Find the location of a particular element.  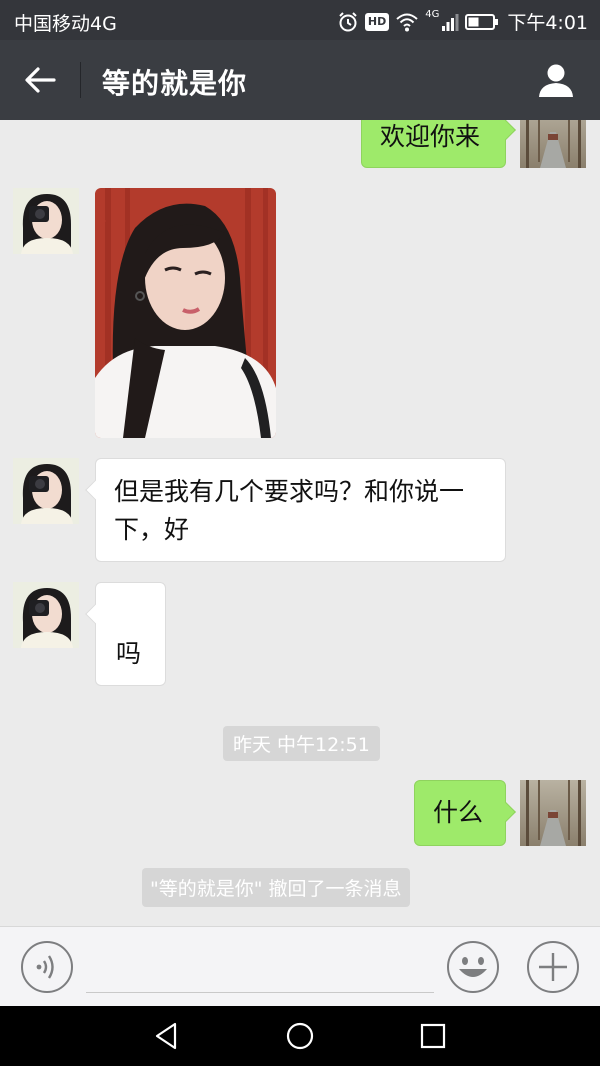

message-bubble-outgoing: 什么 is located at coordinates (465, 813).